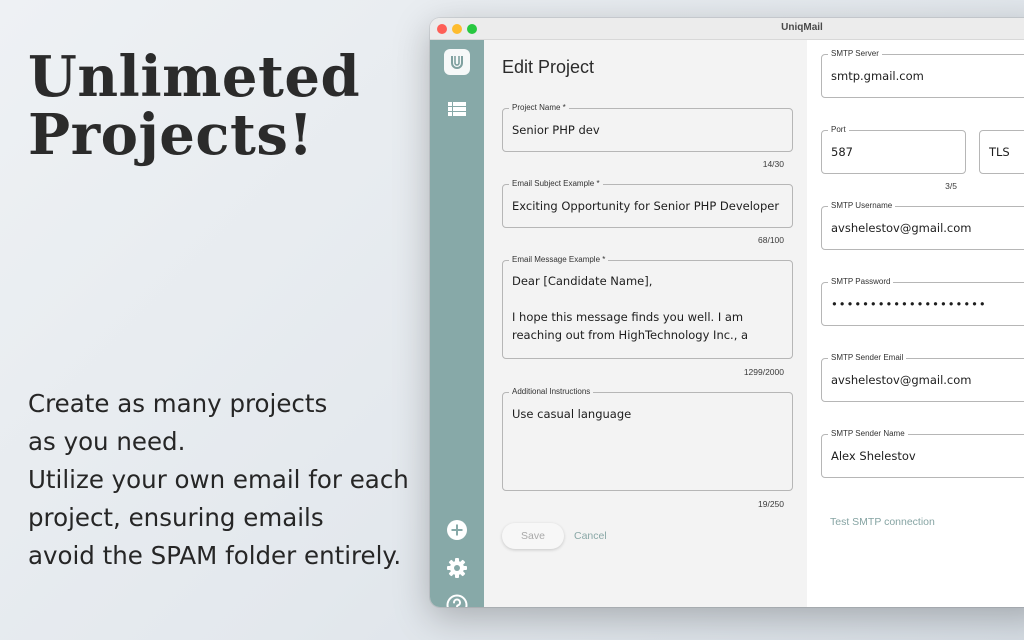 This screenshot has width=1024, height=640. What do you see at coordinates (533, 536) in the screenshot?
I see `save-button: Save` at bounding box center [533, 536].